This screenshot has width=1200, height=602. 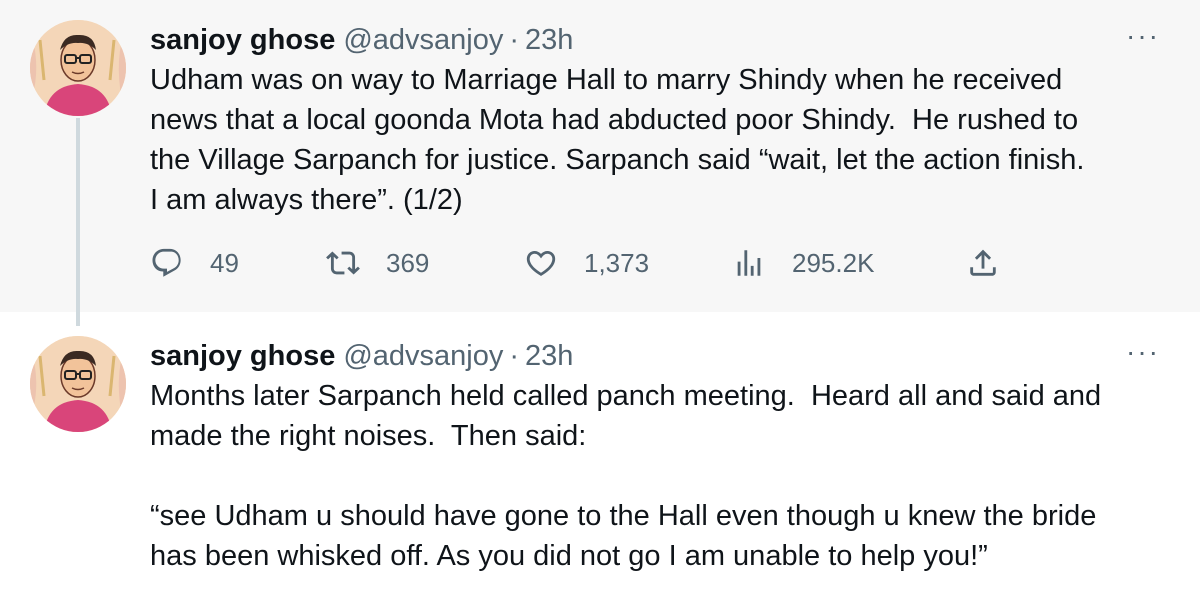 I want to click on reply-button: 49, so click(x=194, y=263).